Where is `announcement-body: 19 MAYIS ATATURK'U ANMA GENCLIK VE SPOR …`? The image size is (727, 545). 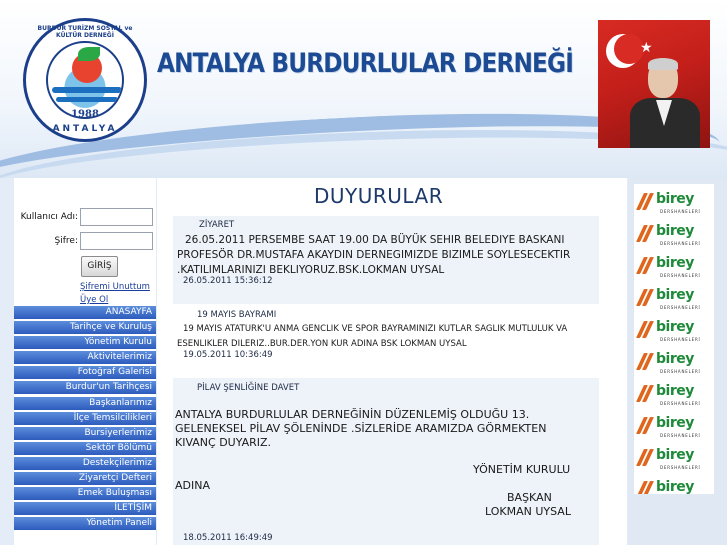
announcement-body: 19 MAYIS ATATURK'U ANMA GENCLIK VE SPOR … is located at coordinates (372, 337).